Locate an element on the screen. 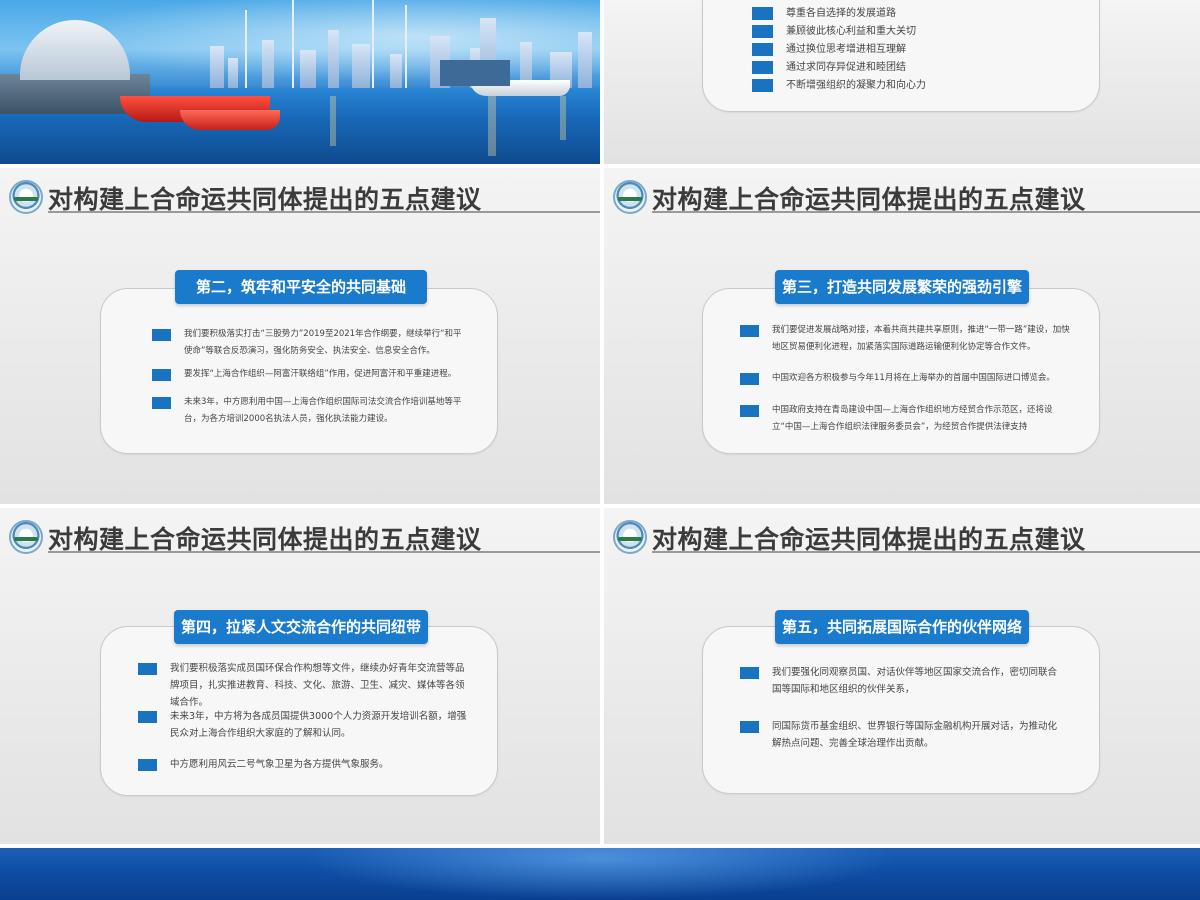 The image size is (1200, 900). section-heading: 第四，拉紧人文交流合作的共同纽带 is located at coordinates (301, 627).